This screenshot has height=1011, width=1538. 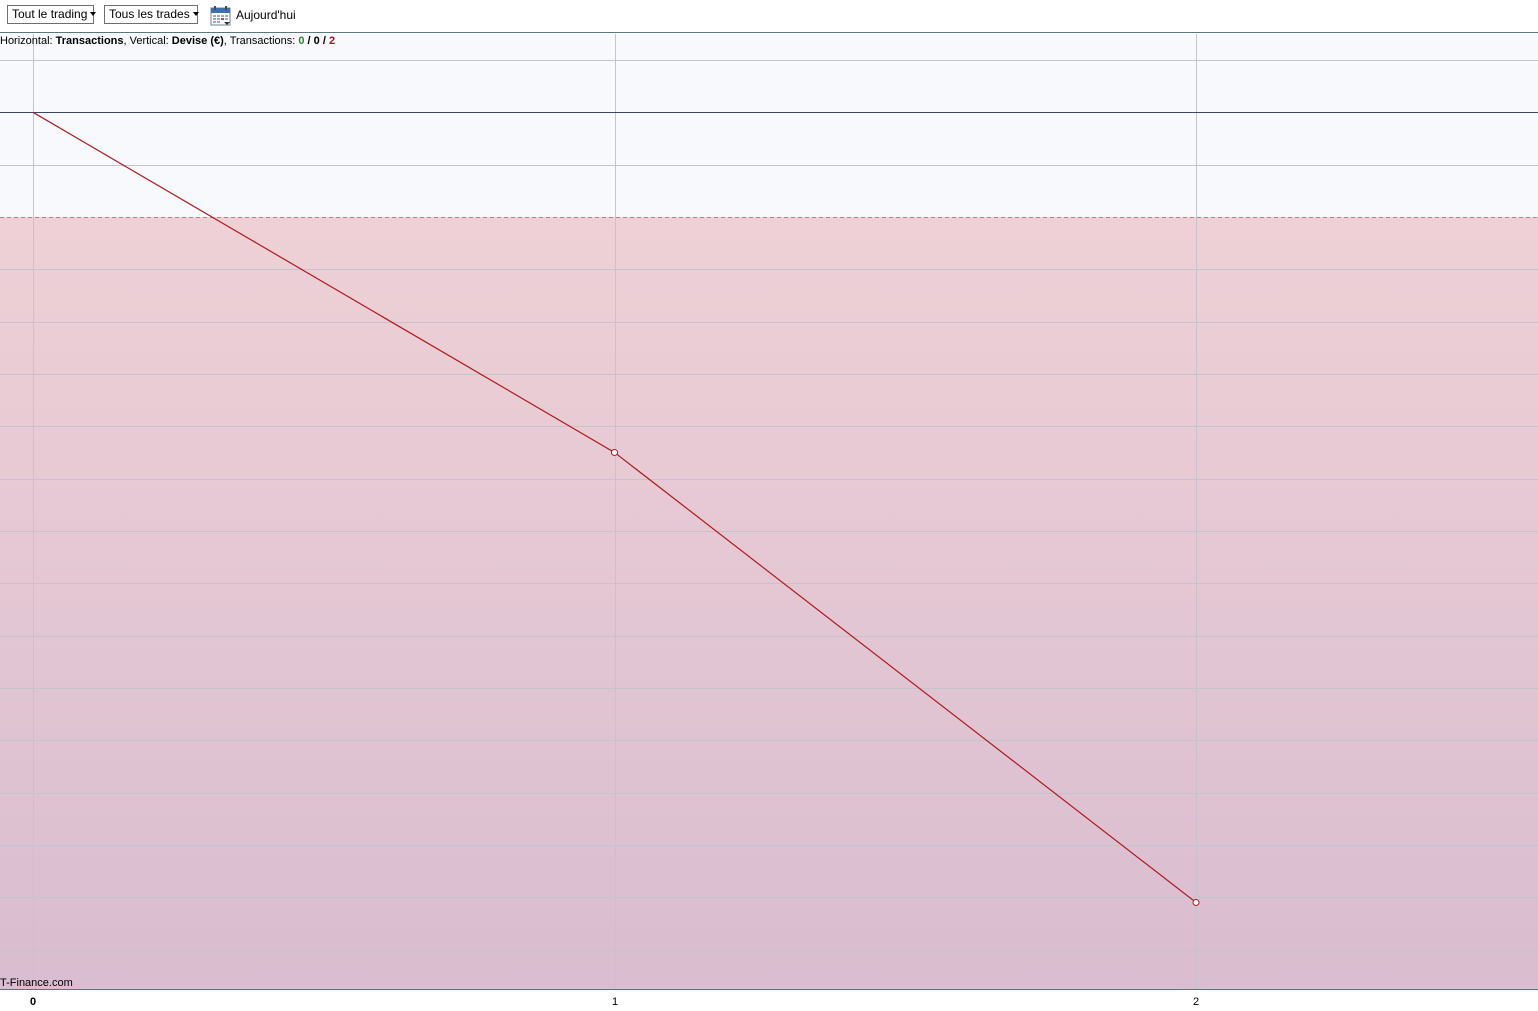 What do you see at coordinates (28, 41) in the screenshot?
I see `horizontal-prefix: Horizontal:` at bounding box center [28, 41].